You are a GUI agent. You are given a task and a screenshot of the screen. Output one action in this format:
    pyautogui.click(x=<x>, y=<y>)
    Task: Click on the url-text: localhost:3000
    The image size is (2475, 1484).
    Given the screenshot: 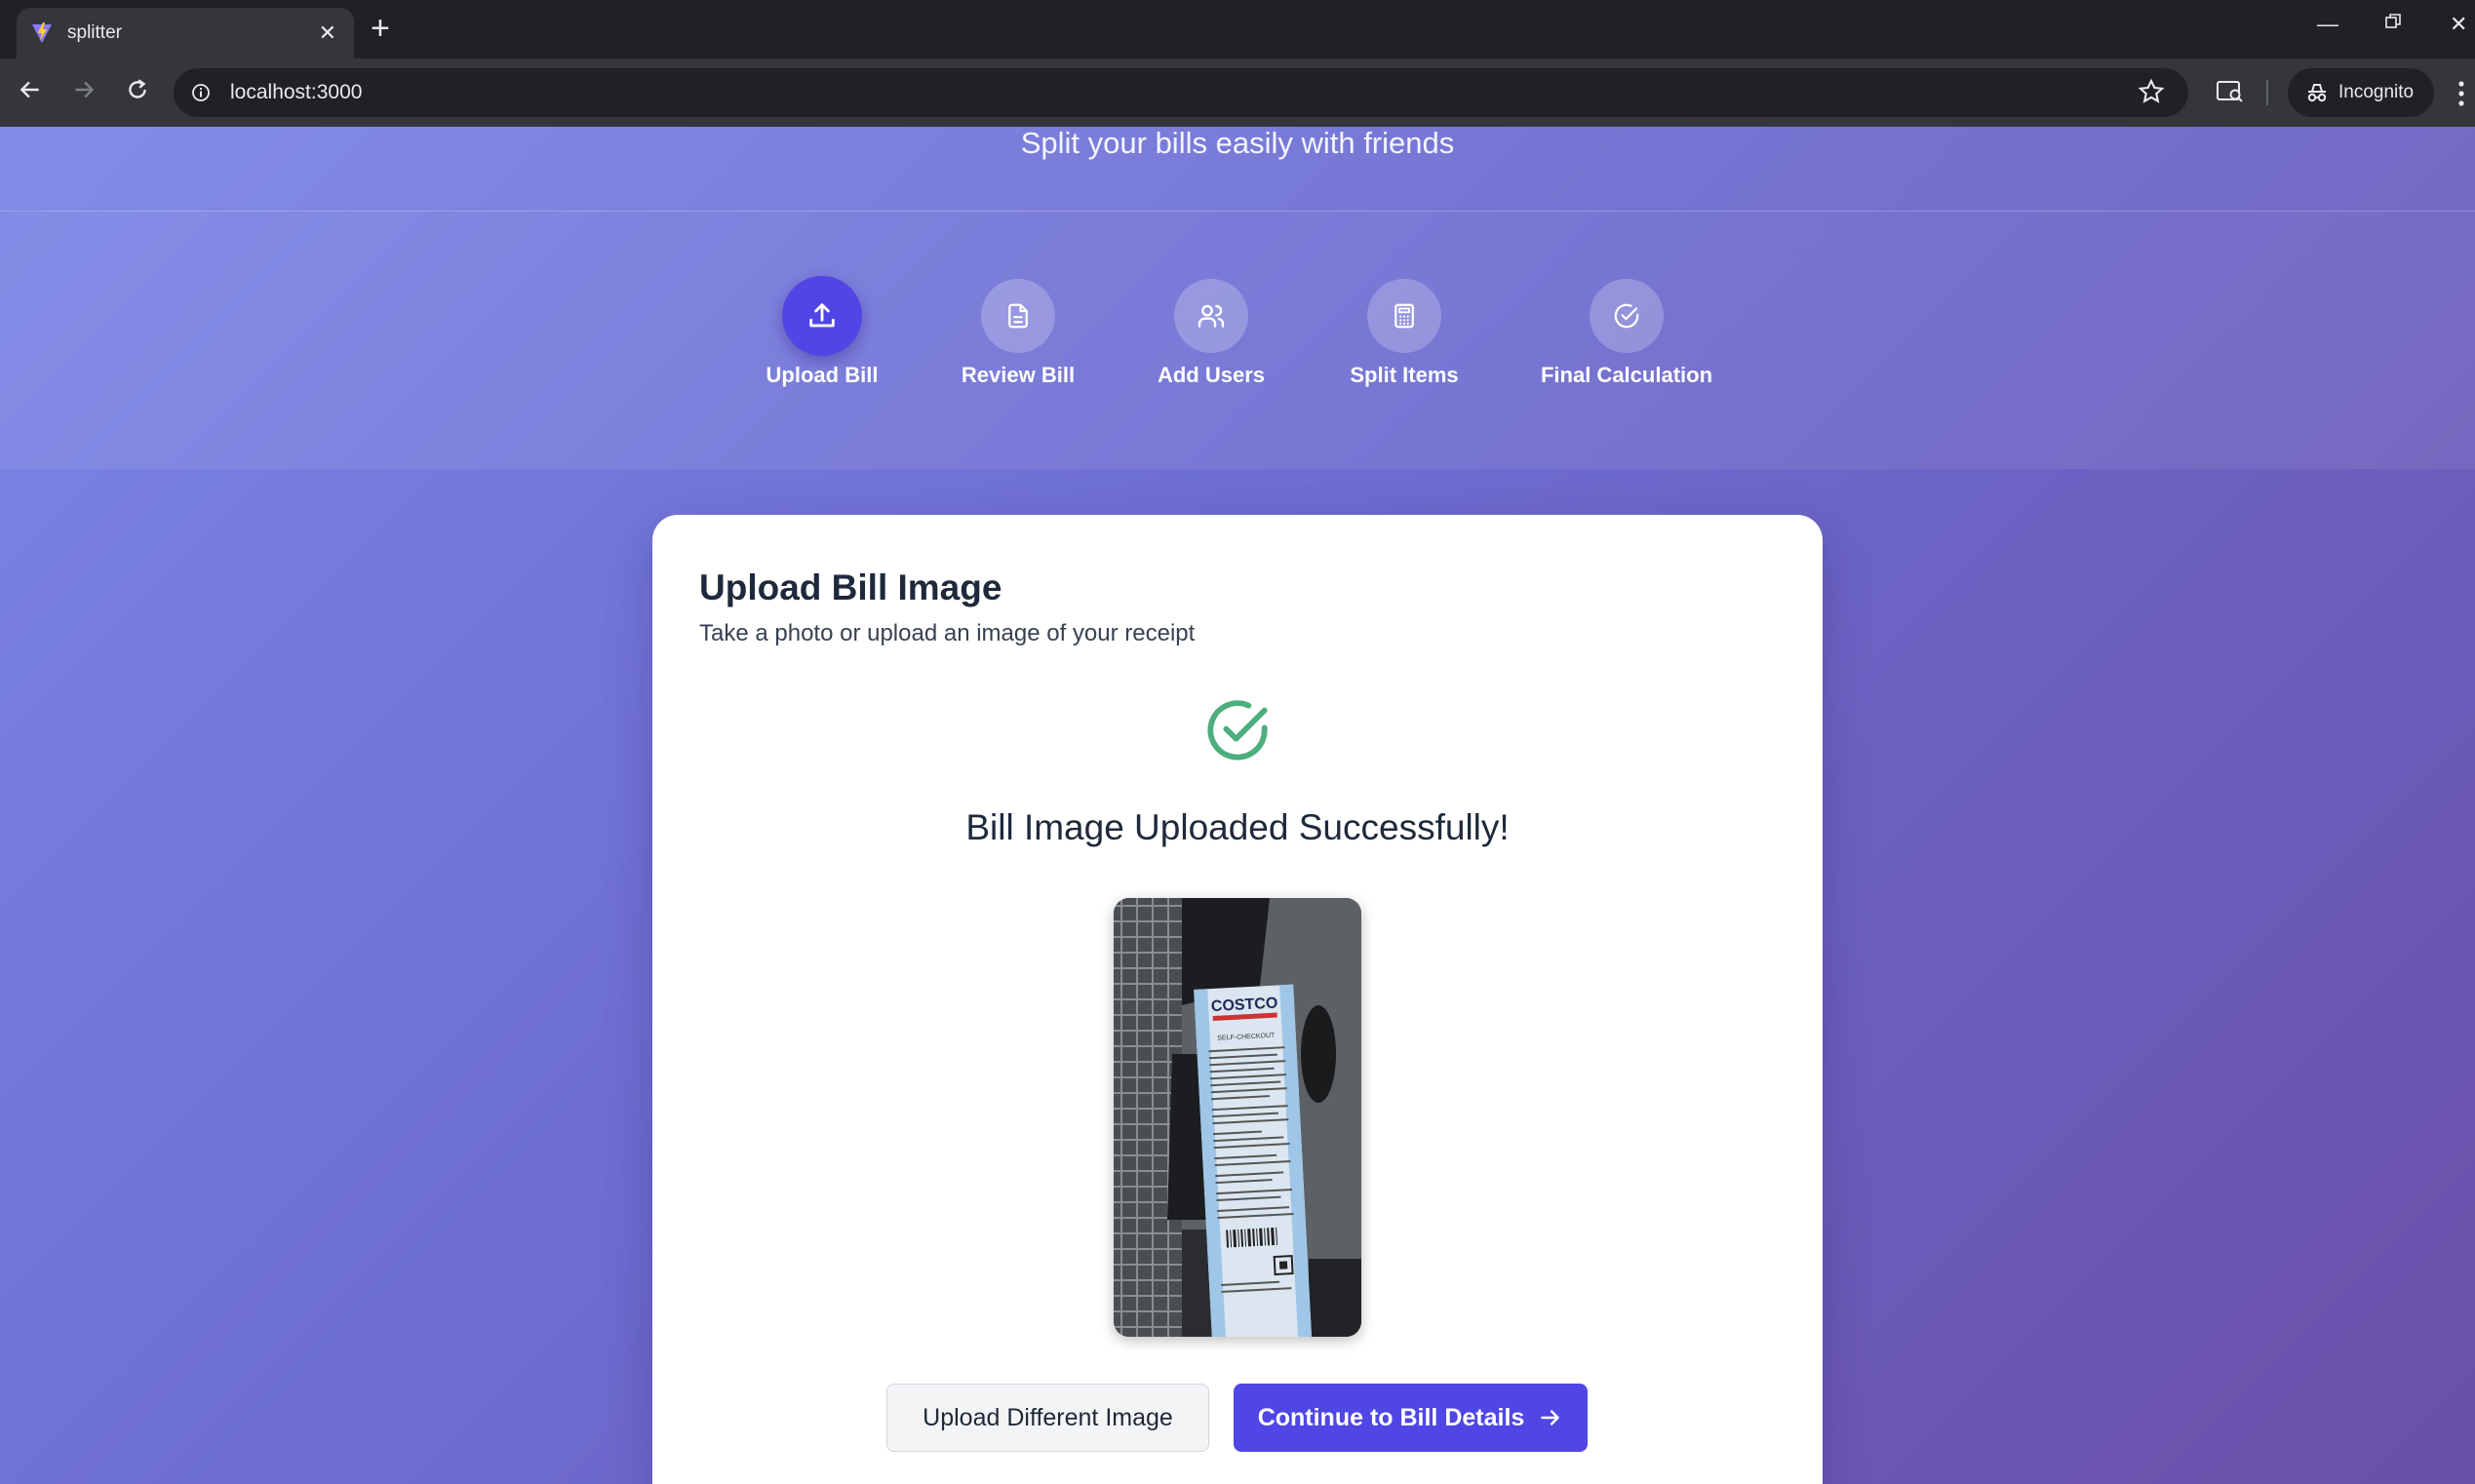 What is the action you would take?
    pyautogui.click(x=296, y=92)
    